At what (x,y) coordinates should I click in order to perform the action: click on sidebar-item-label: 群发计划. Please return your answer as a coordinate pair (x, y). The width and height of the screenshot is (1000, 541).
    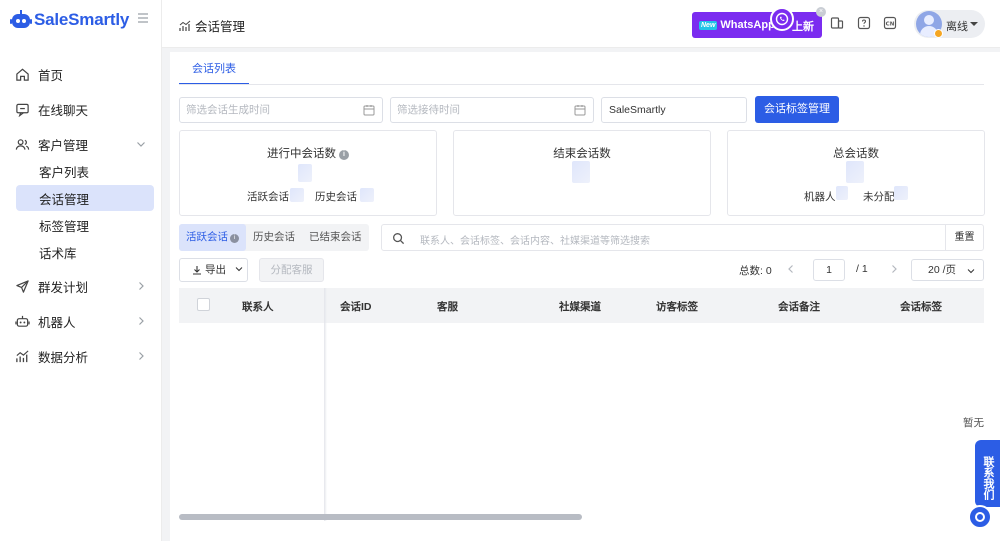
    Looking at the image, I should click on (63, 287).